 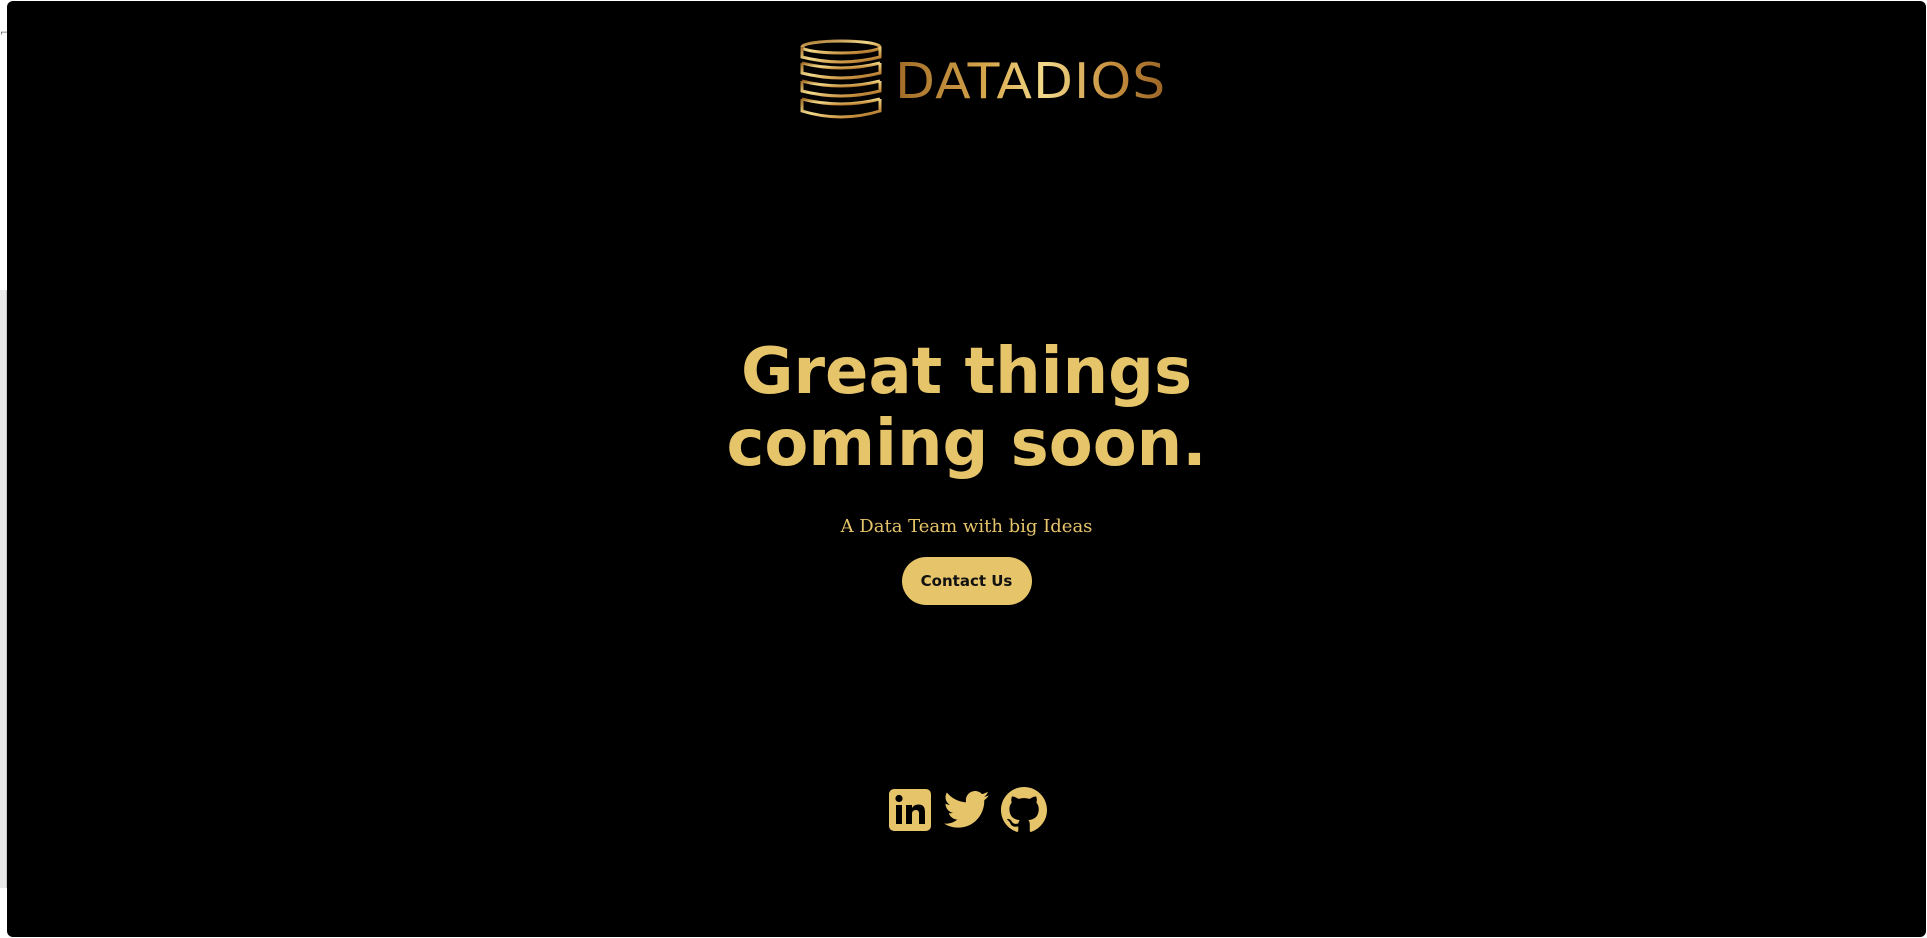 I want to click on headline: Great things coming soon., so click(x=966, y=408).